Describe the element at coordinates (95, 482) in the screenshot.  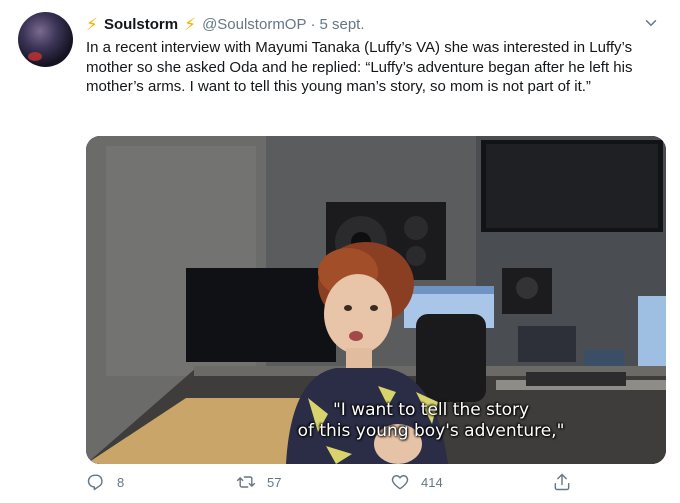
I see `reply-icon` at that location.